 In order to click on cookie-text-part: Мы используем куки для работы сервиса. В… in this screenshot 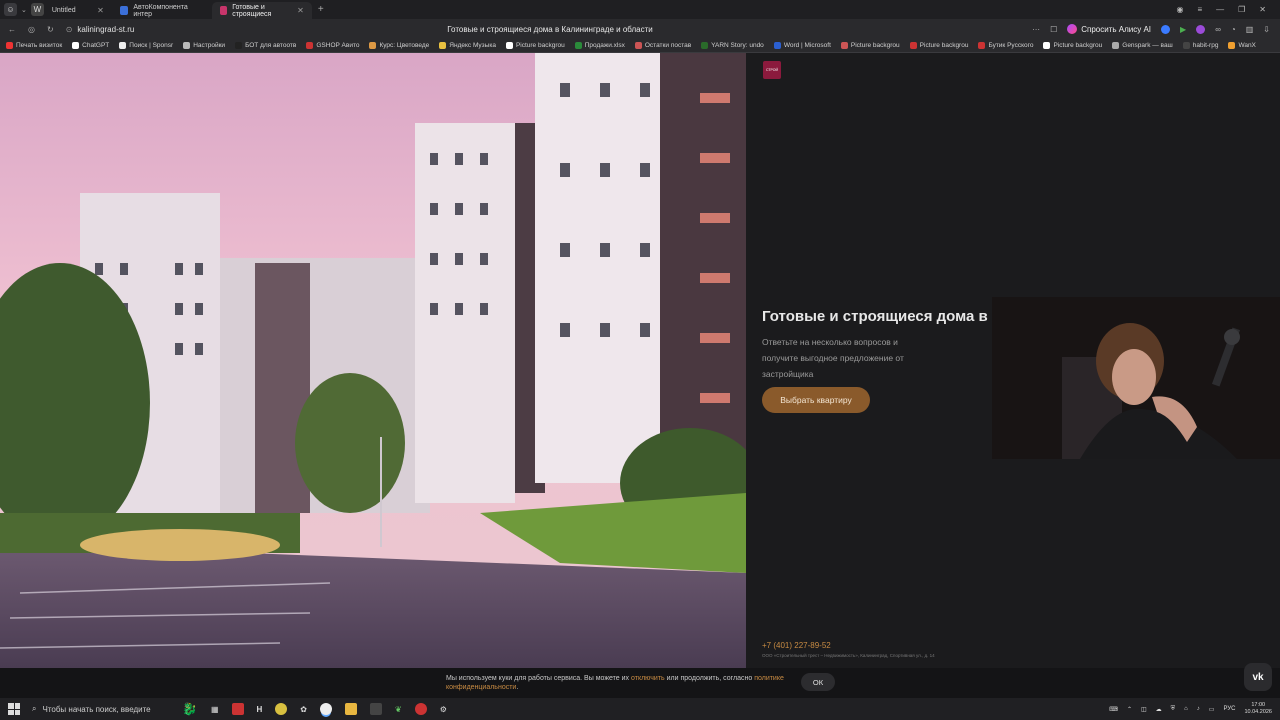, I will do `click(538, 678)`.